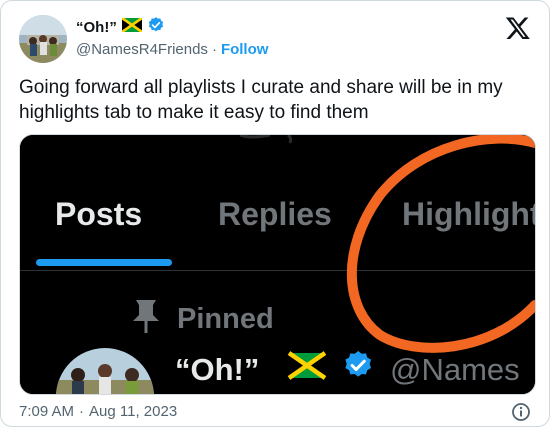 This screenshot has width=550, height=427. What do you see at coordinates (132, 26) in the screenshot?
I see `jamaica-flag-icon` at bounding box center [132, 26].